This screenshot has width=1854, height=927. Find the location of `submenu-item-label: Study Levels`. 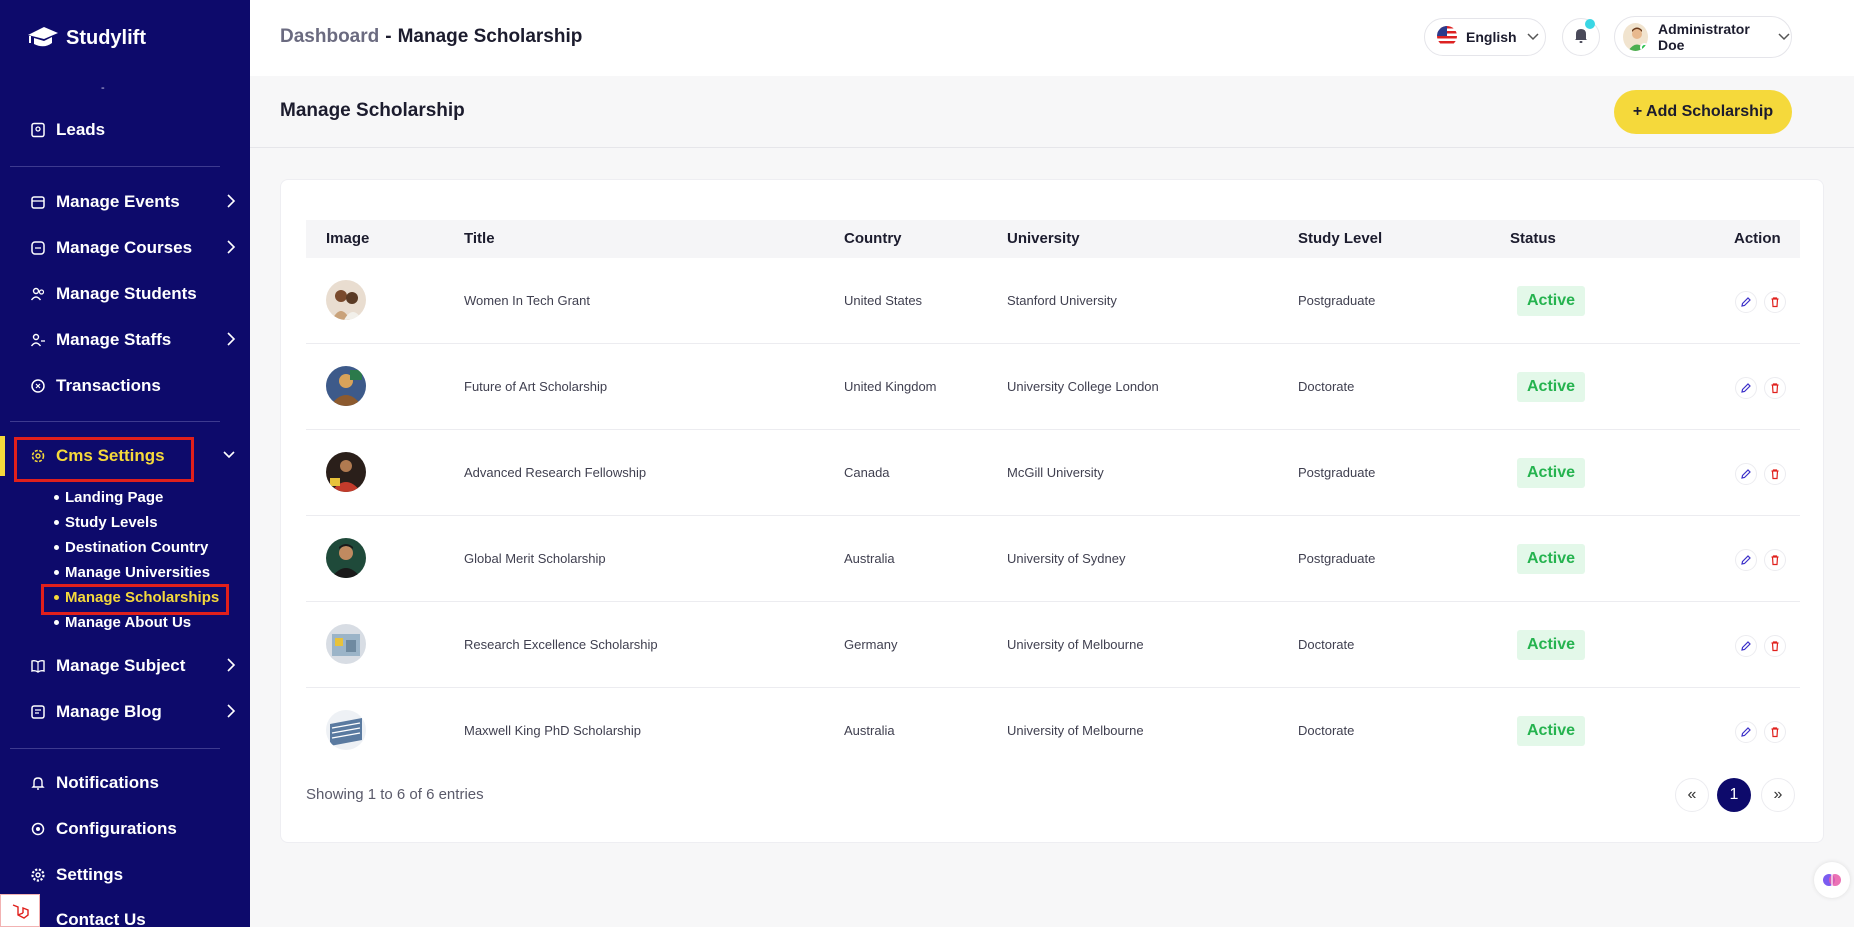

submenu-item-label: Study Levels is located at coordinates (111, 522).